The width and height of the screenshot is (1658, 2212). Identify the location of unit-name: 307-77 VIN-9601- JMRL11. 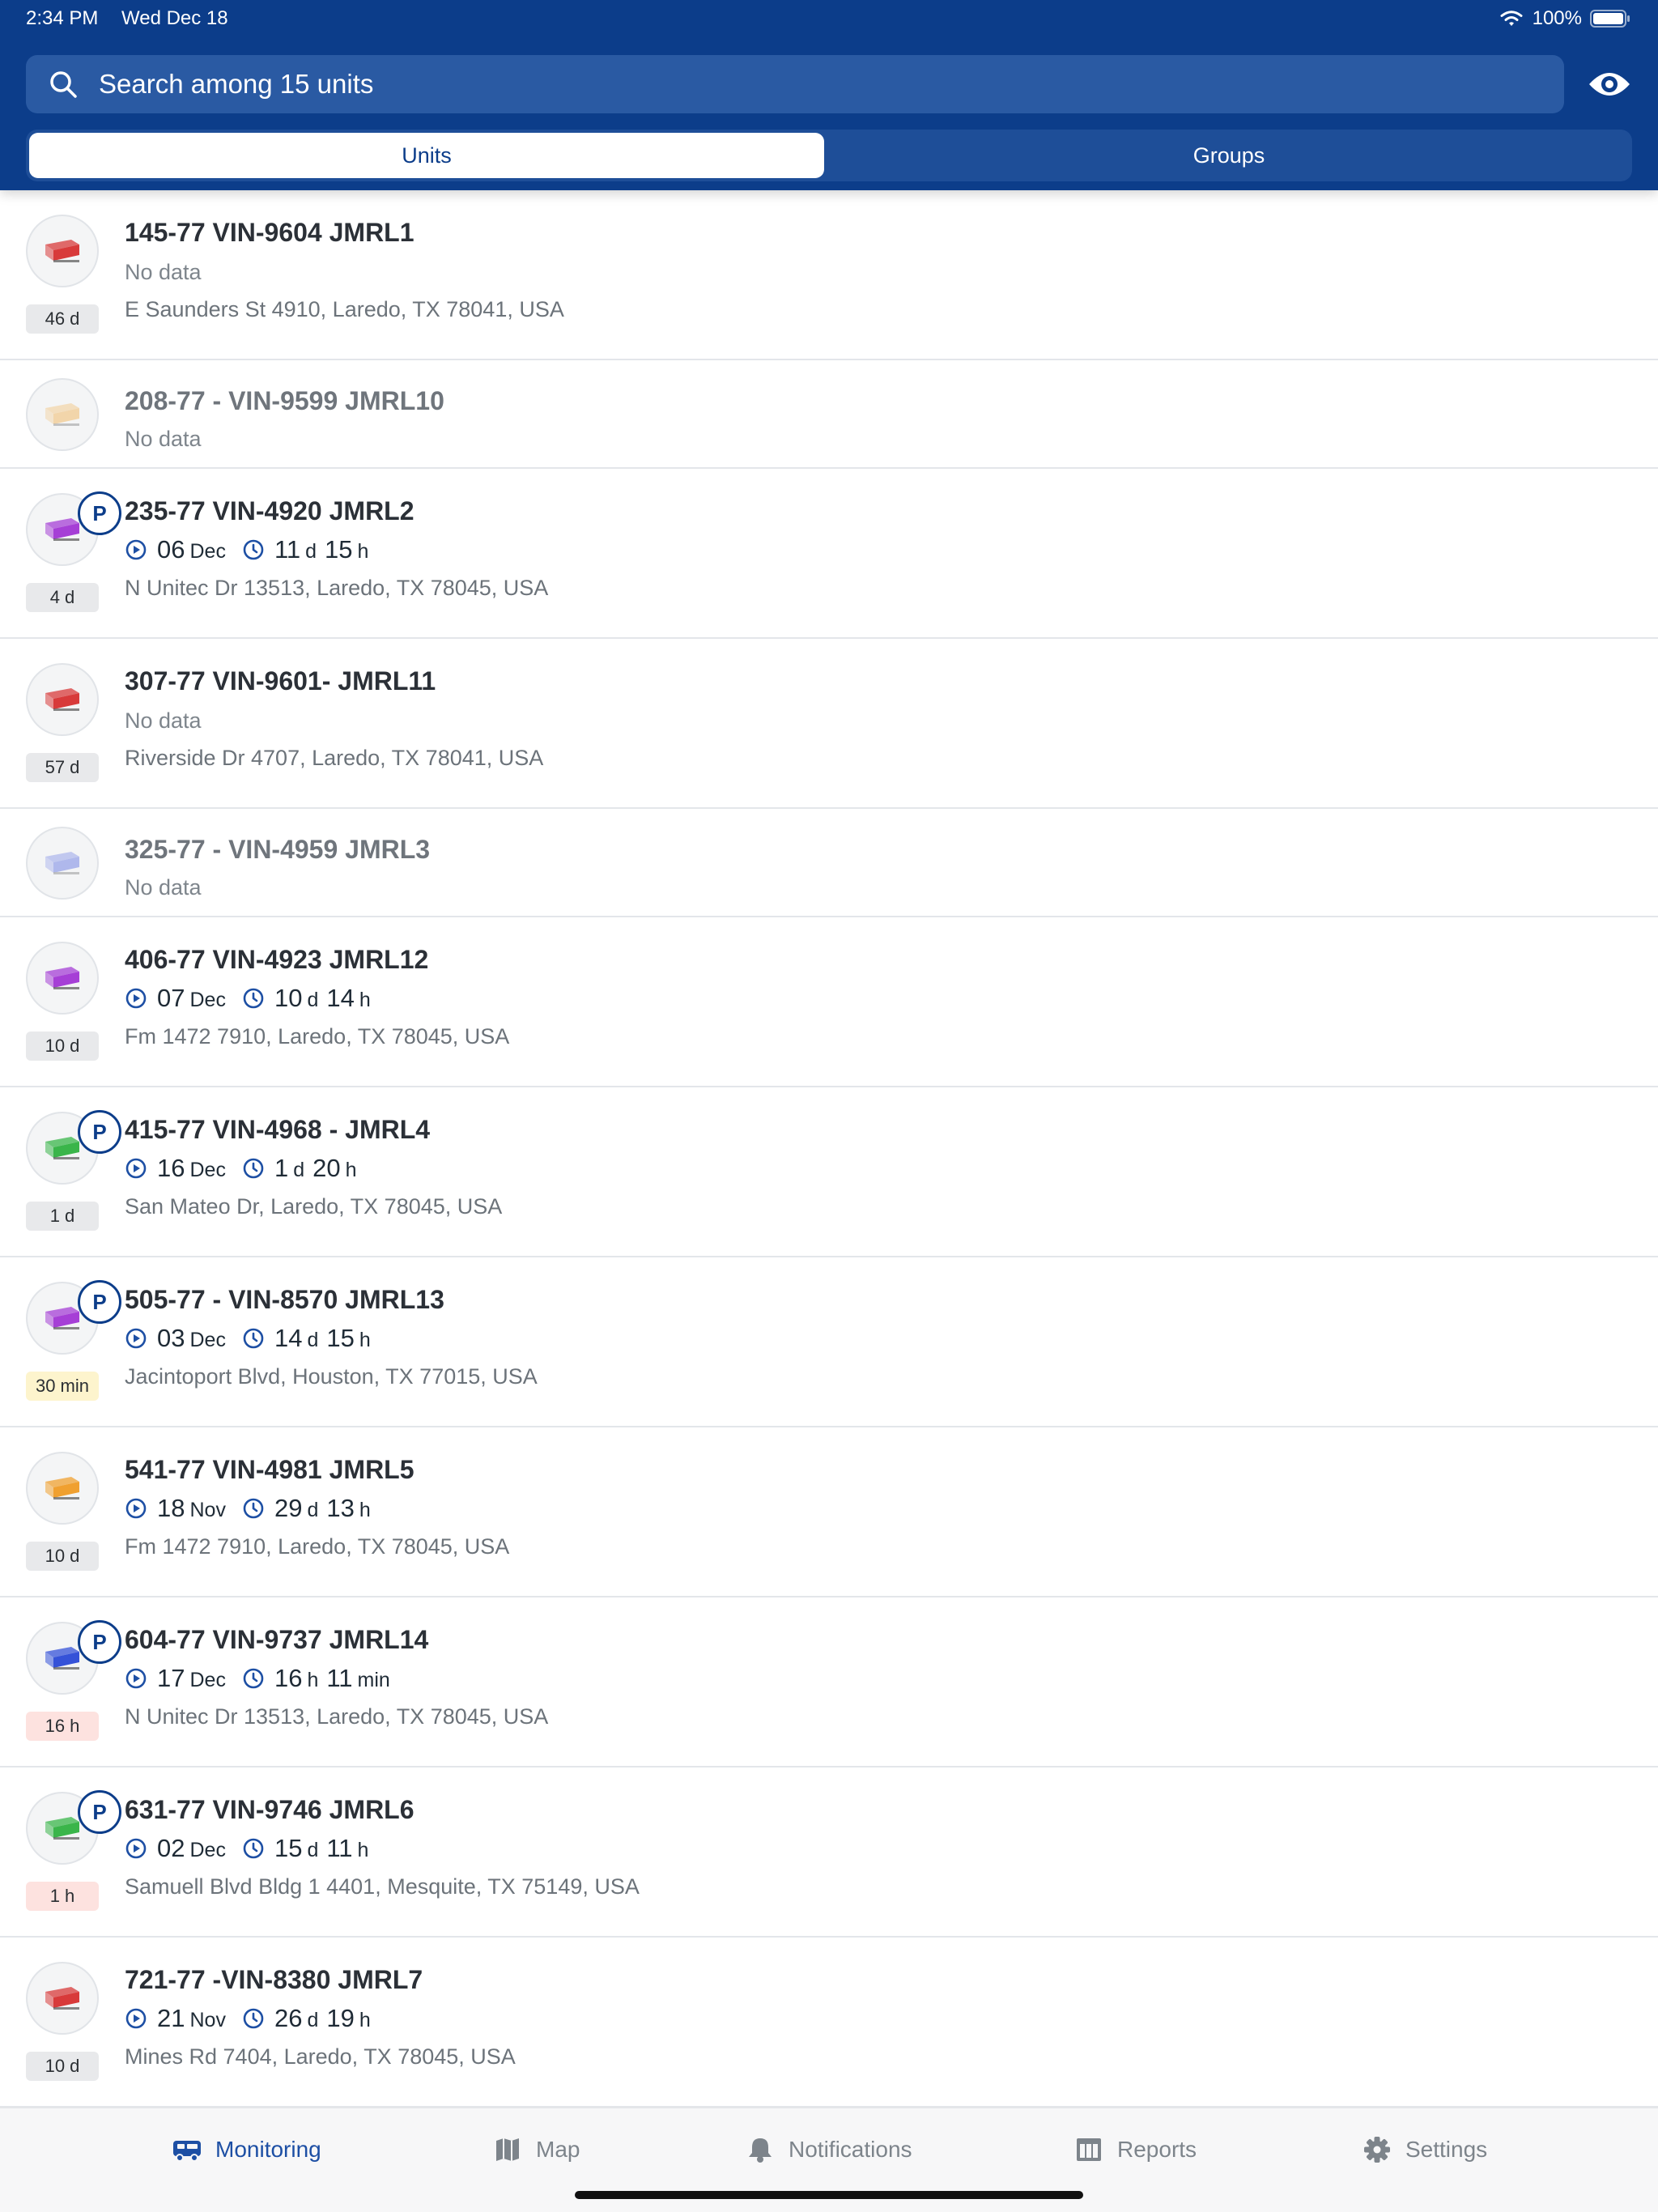
(280, 681).